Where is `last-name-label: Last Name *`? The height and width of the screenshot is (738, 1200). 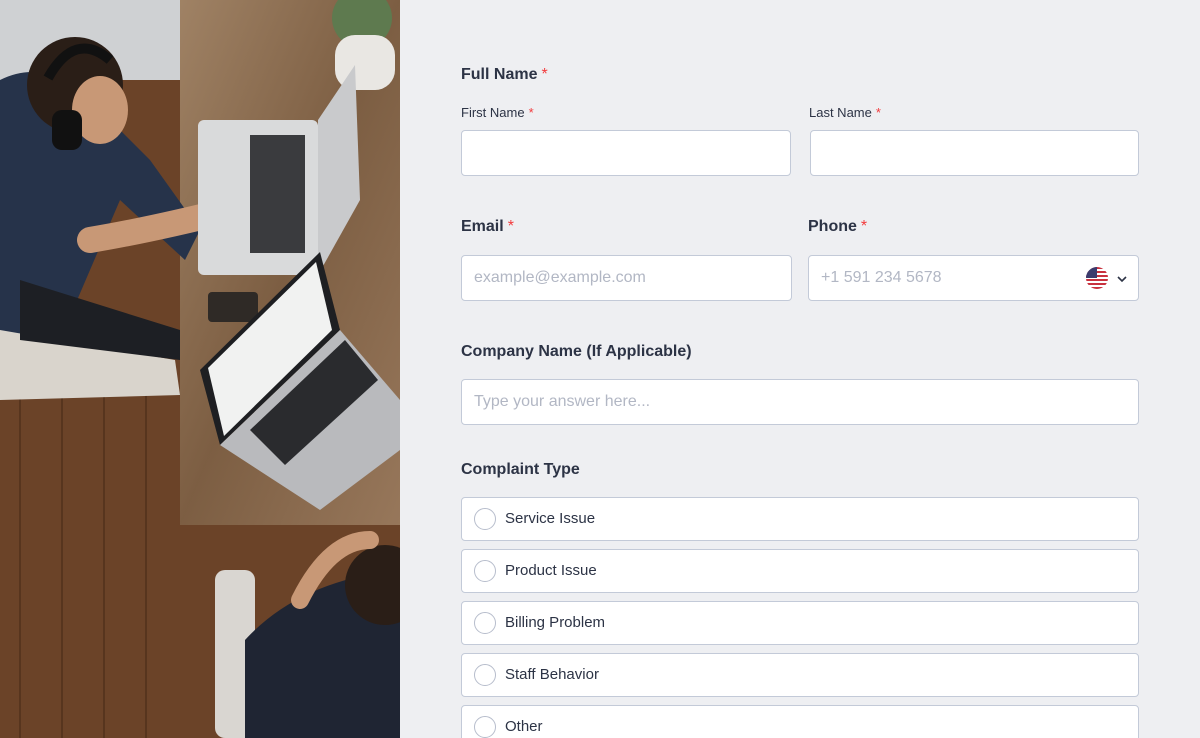
last-name-label: Last Name * is located at coordinates (845, 112).